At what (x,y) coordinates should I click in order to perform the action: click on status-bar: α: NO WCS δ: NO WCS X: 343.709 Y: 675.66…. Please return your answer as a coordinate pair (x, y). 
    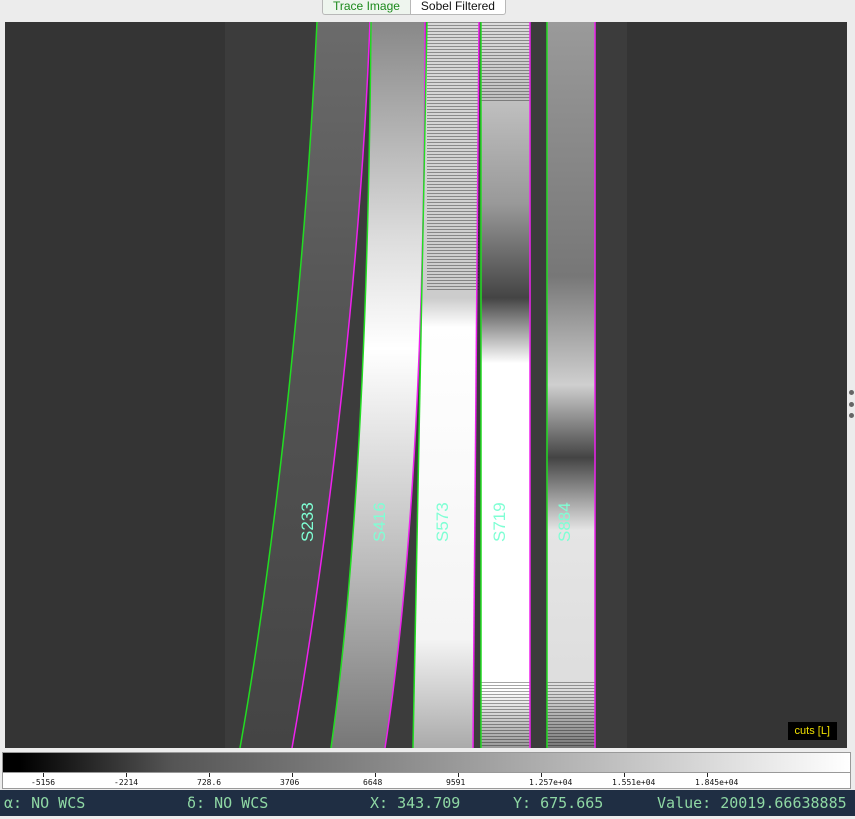
    Looking at the image, I should click on (427, 803).